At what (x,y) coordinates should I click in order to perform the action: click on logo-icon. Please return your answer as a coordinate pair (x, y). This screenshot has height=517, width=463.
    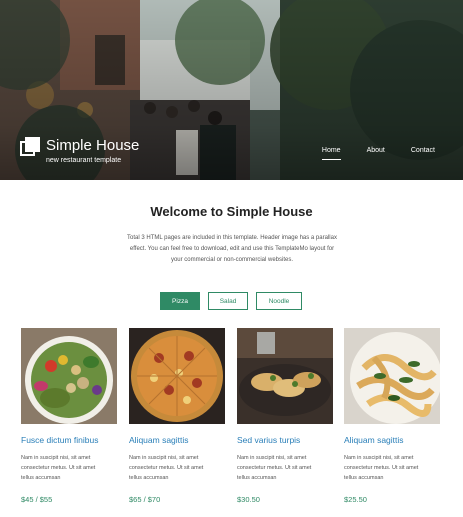
    Looking at the image, I should click on (30, 148).